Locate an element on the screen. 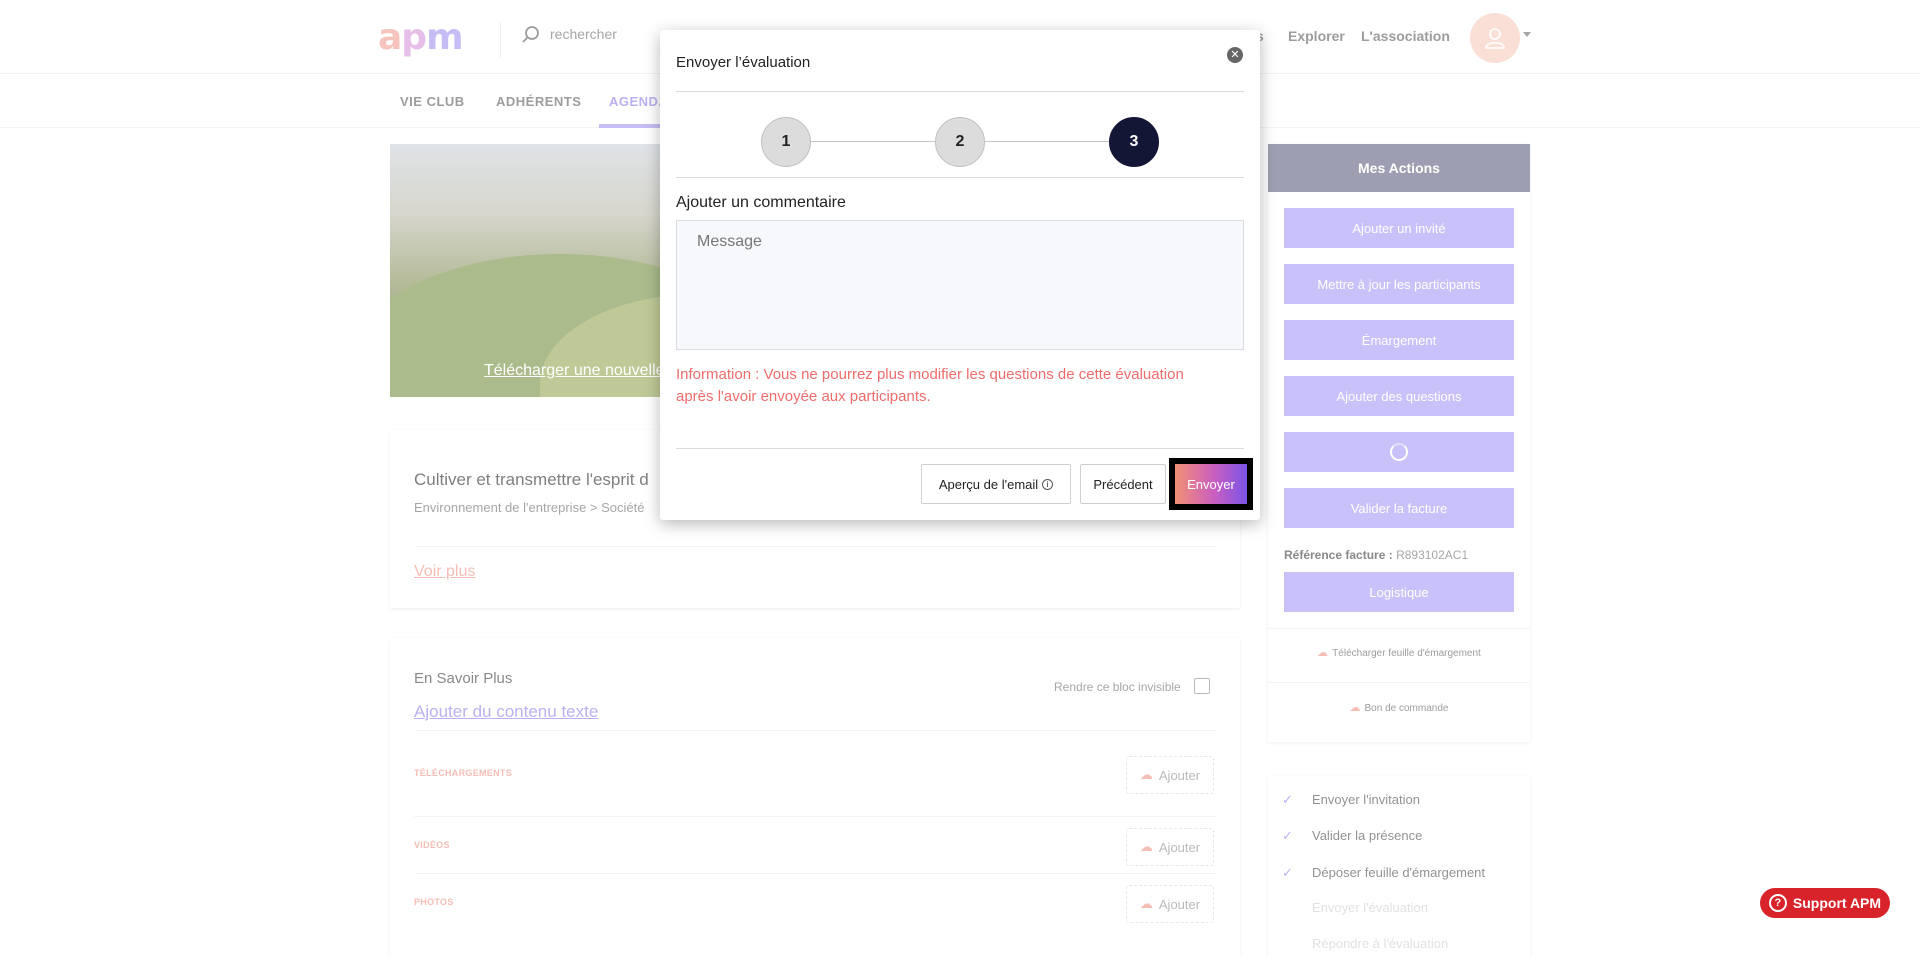 The image size is (1920, 956). button-label: Aperçu de l'email is located at coordinates (988, 484).